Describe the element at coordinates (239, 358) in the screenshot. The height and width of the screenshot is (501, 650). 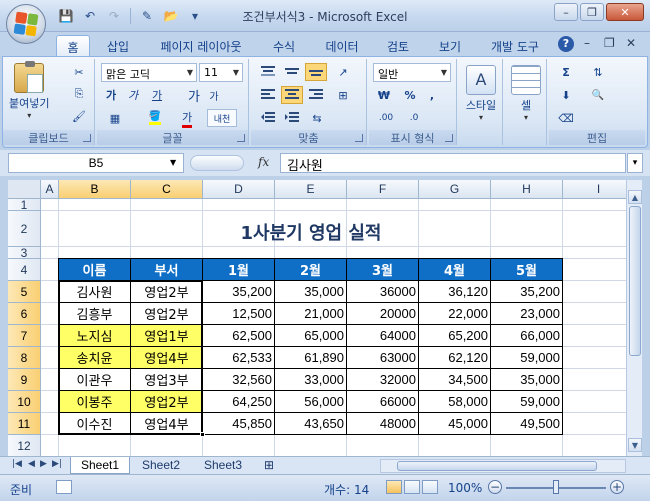
I see `value-cell: 62,533` at that location.